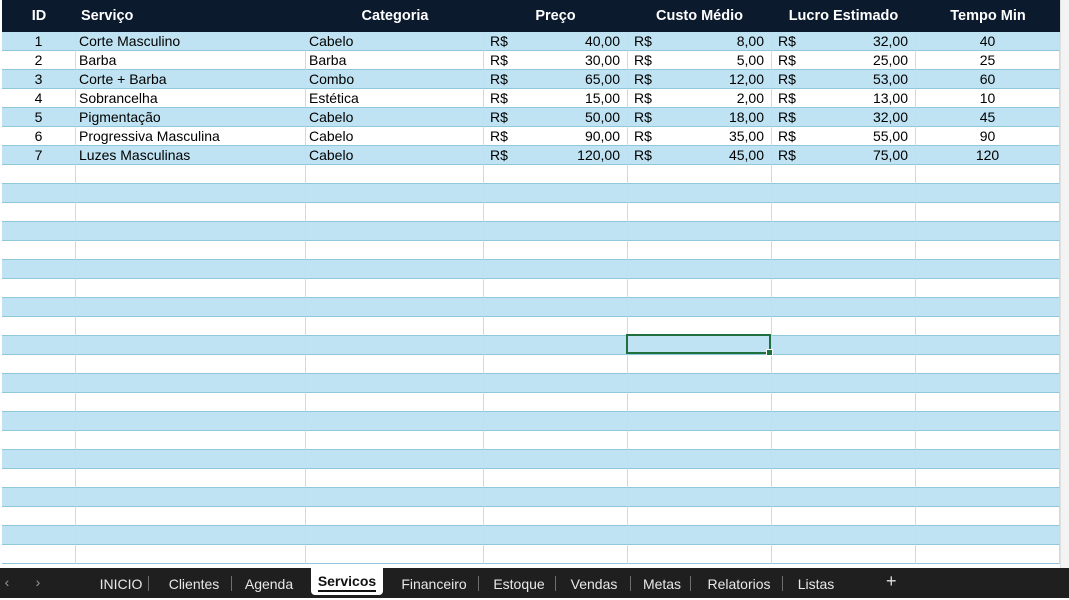 The image size is (1069, 600). What do you see at coordinates (988, 117) in the screenshot?
I see `cell-tempo-min: 45` at bounding box center [988, 117].